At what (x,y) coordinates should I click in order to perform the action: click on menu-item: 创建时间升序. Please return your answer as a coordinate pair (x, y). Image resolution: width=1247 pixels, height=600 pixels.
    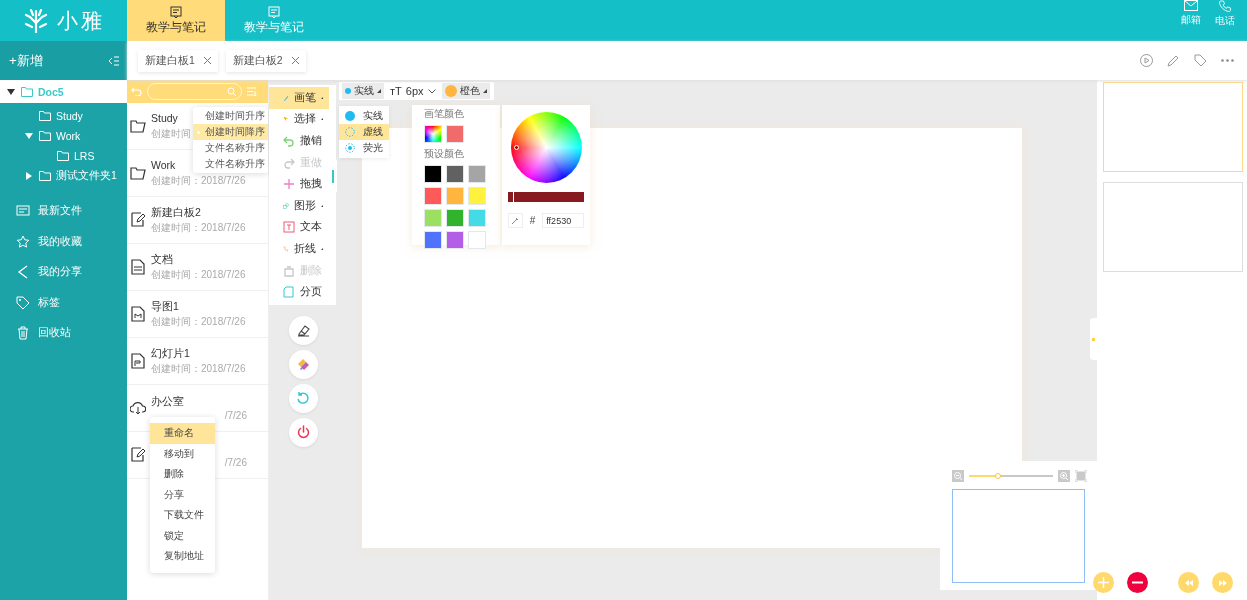
    Looking at the image, I should click on (230, 116).